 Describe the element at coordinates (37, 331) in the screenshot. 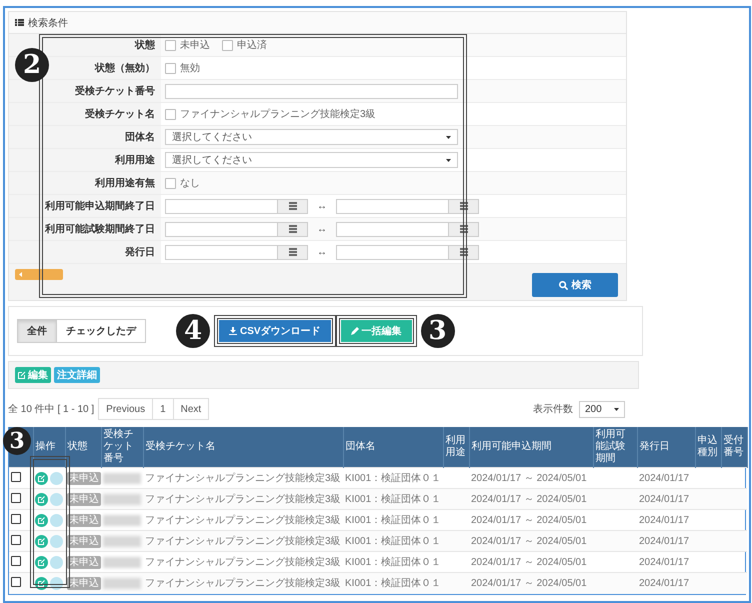

I see `scope-tab: 全件` at that location.